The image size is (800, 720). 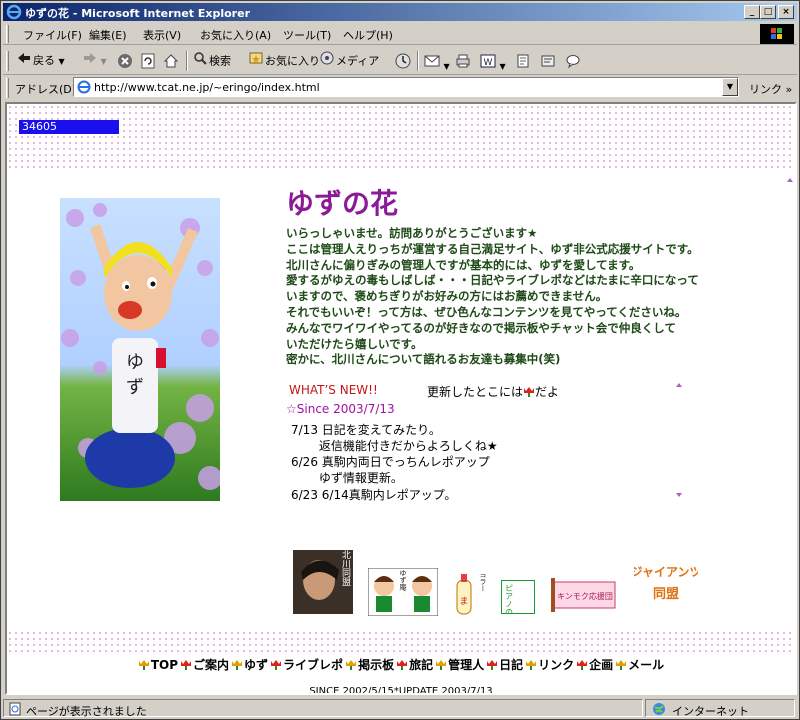 What do you see at coordinates (437, 61) in the screenshot?
I see `mail-button: ▼` at bounding box center [437, 61].